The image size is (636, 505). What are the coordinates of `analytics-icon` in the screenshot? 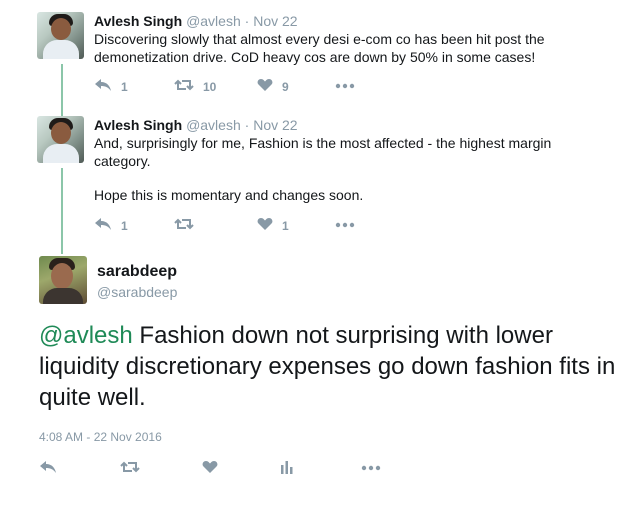 It's located at (287, 468).